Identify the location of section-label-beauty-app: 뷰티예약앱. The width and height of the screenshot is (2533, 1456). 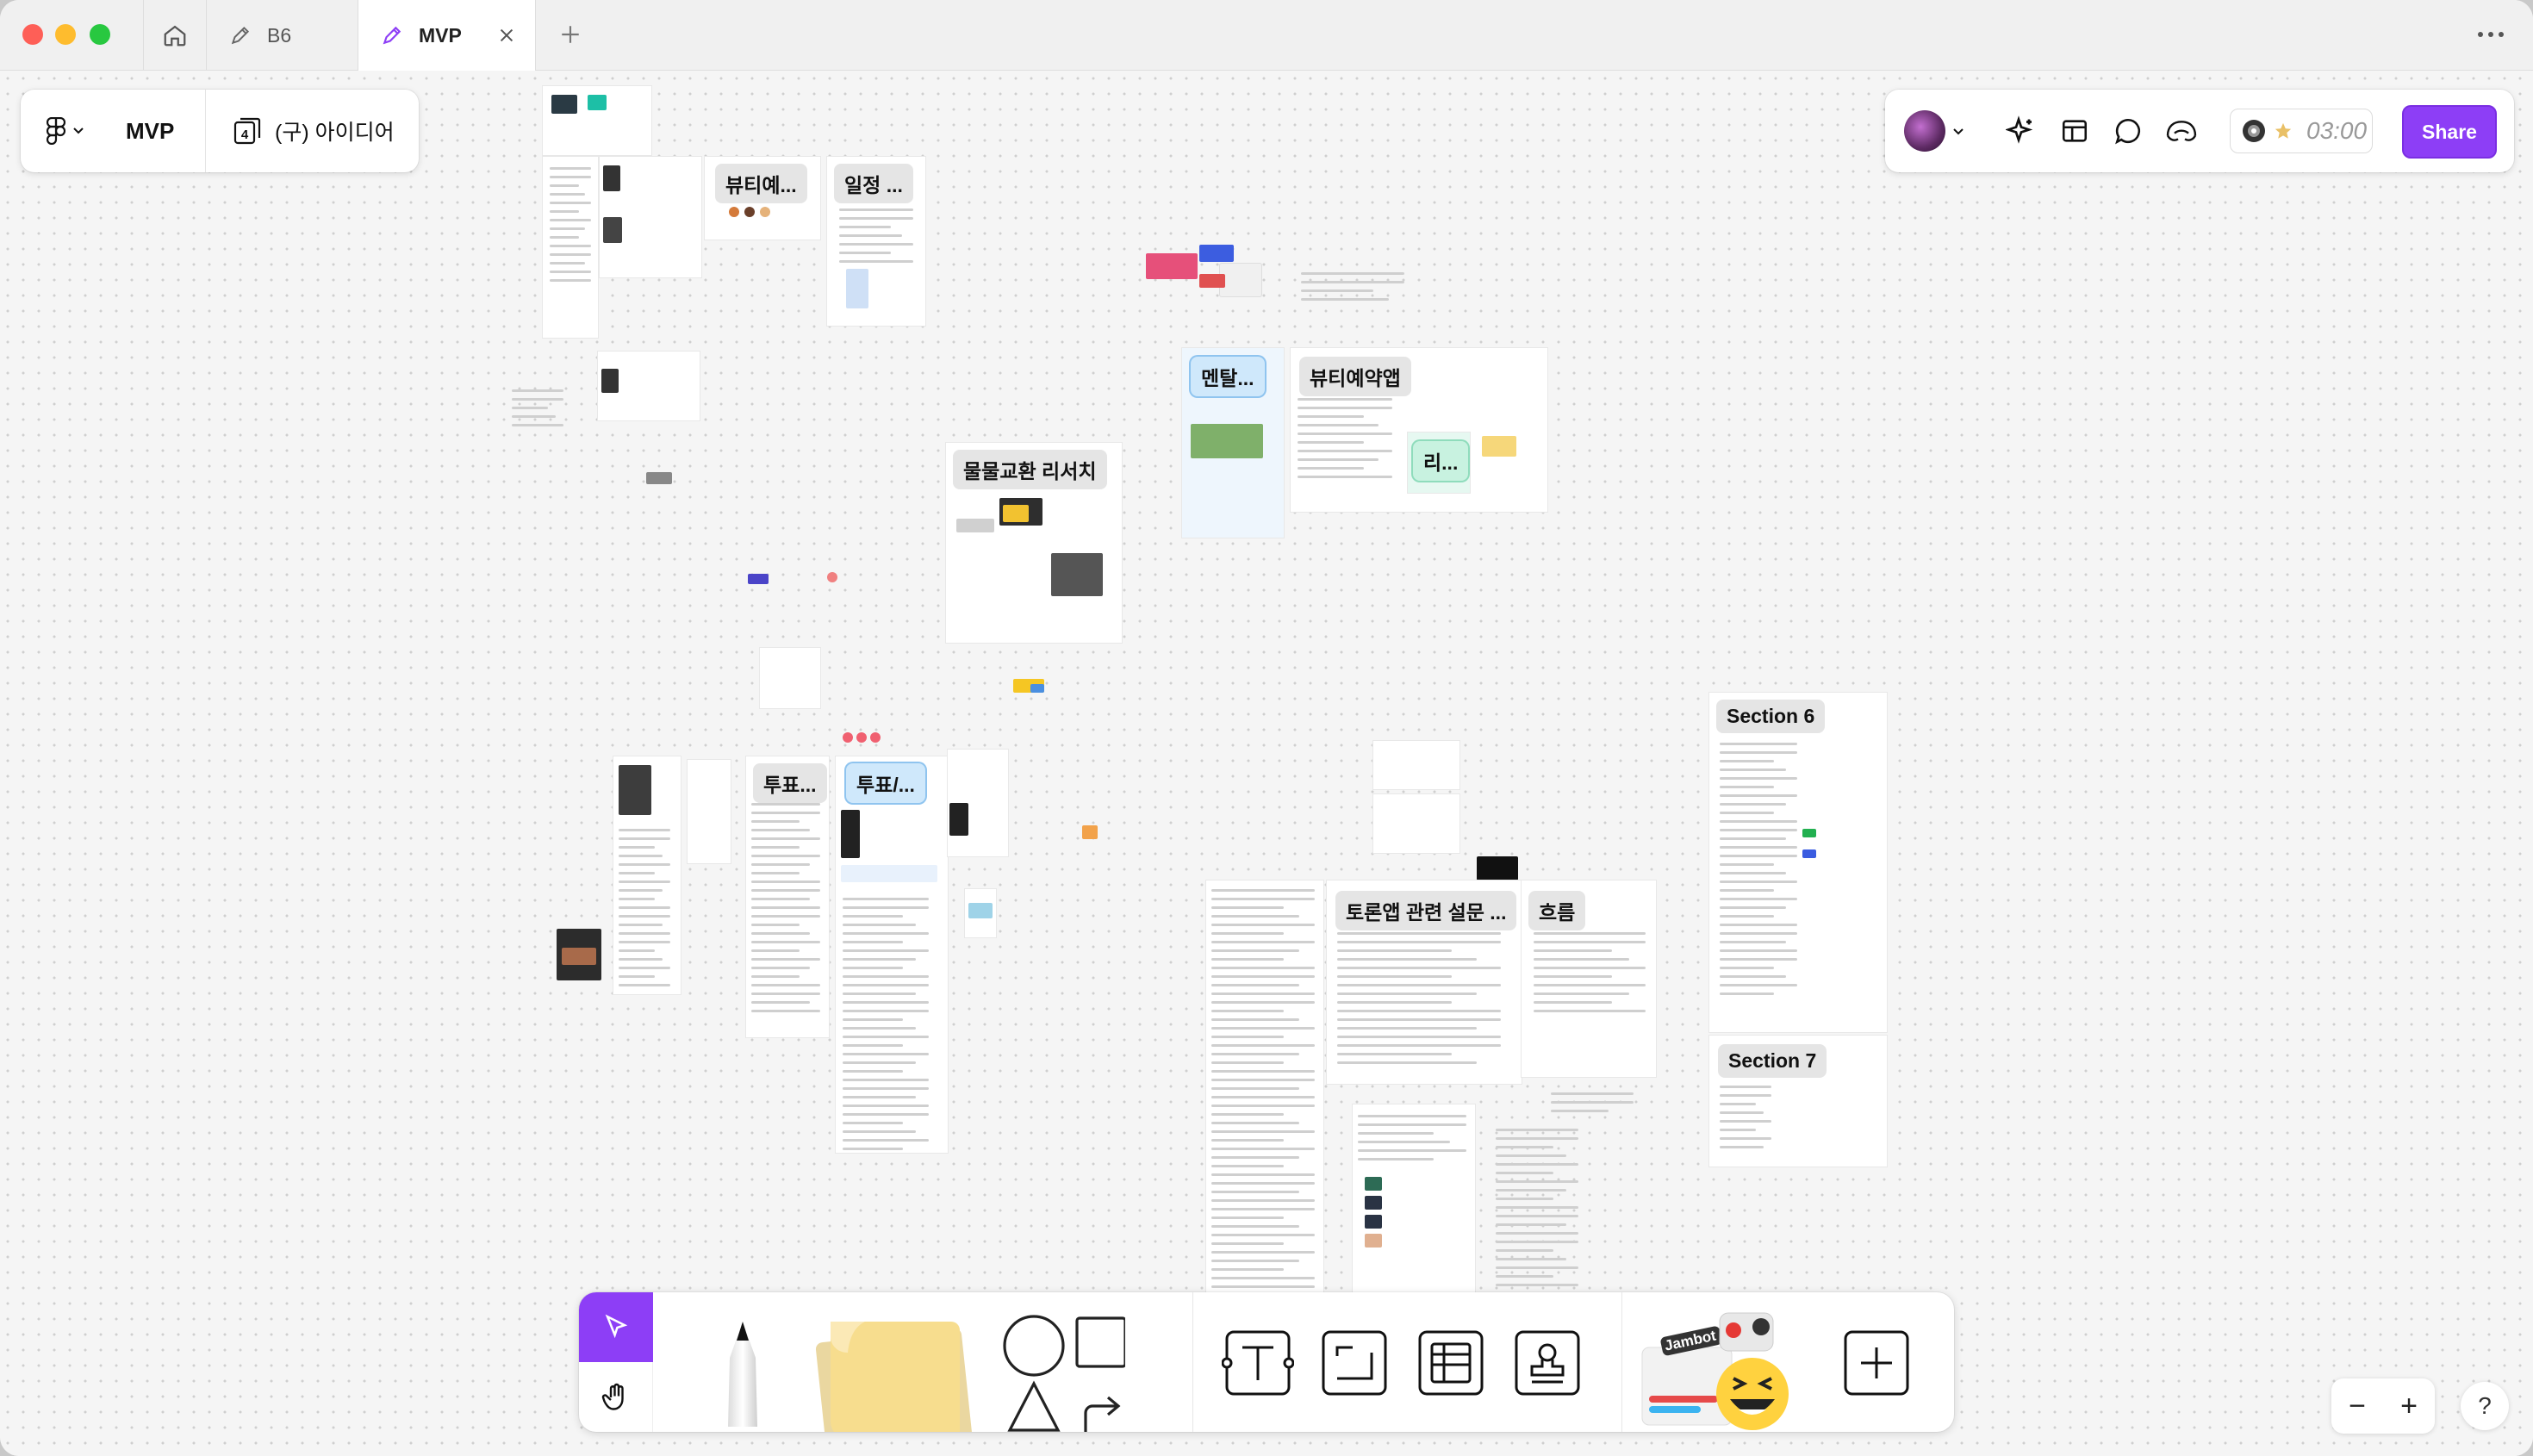
(1355, 377).